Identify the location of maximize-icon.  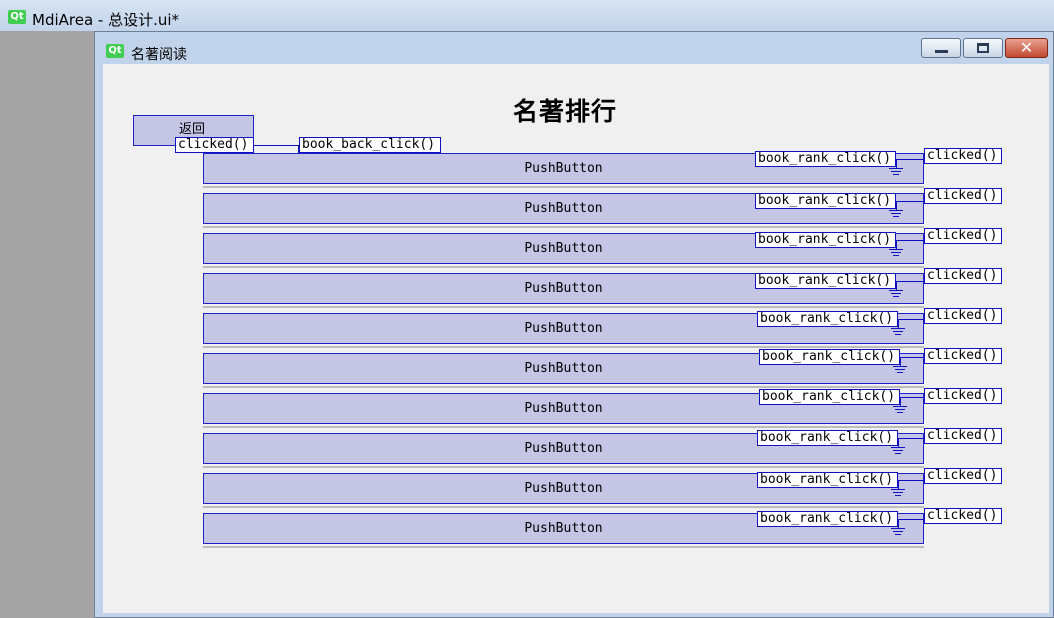
(983, 48).